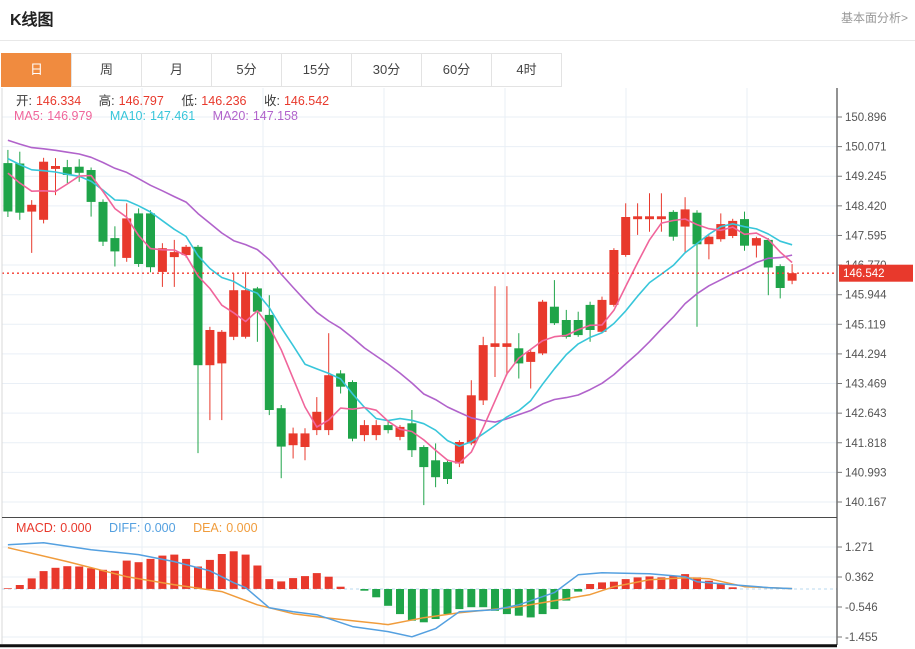 The width and height of the screenshot is (915, 649). Describe the element at coordinates (208, 528) in the screenshot. I see `dea-label: DEA:` at that location.